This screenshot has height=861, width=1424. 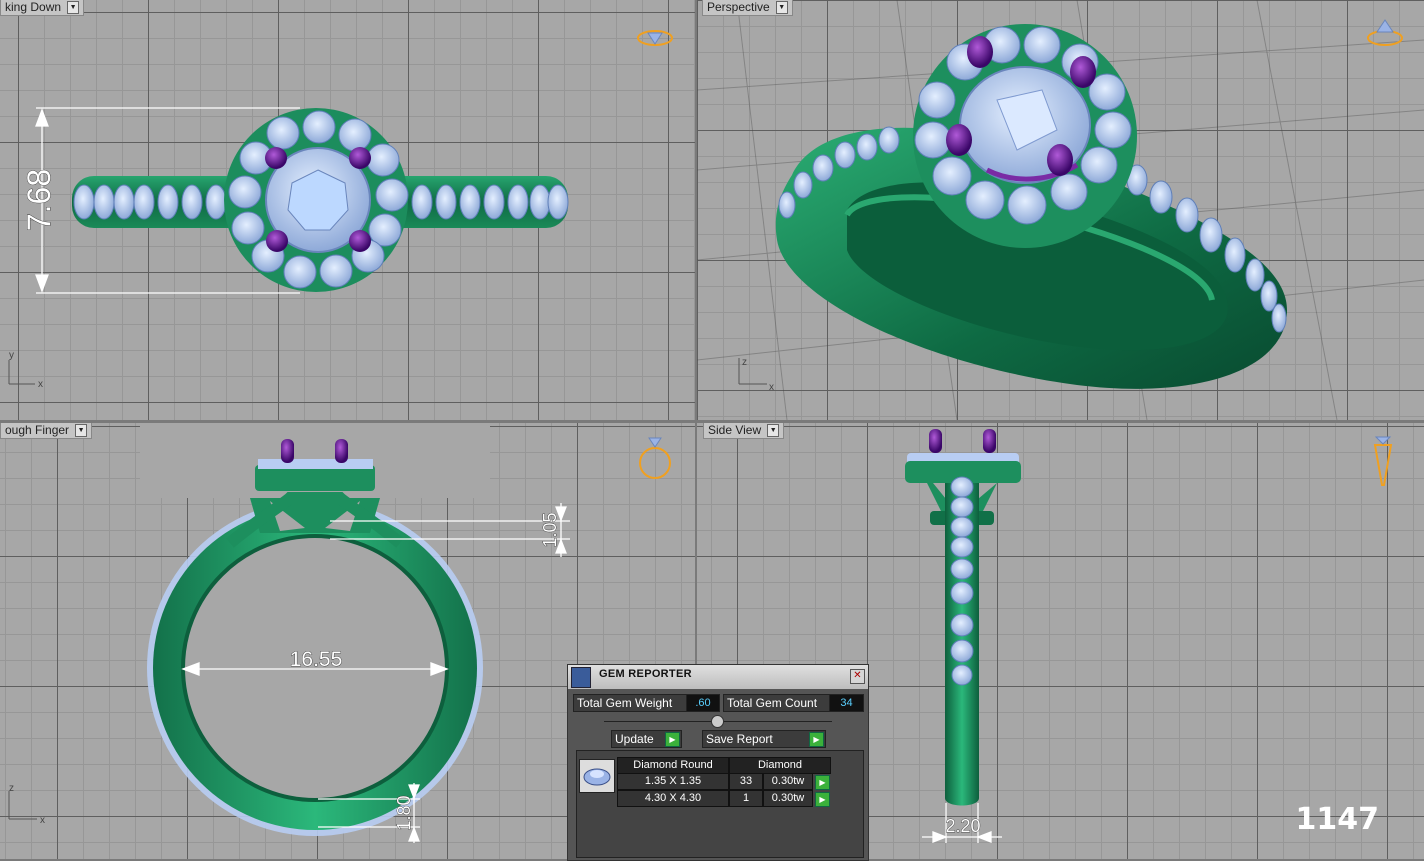 What do you see at coordinates (718, 677) in the screenshot?
I see `panel-titlebar: GEM REPORTER ✕` at bounding box center [718, 677].